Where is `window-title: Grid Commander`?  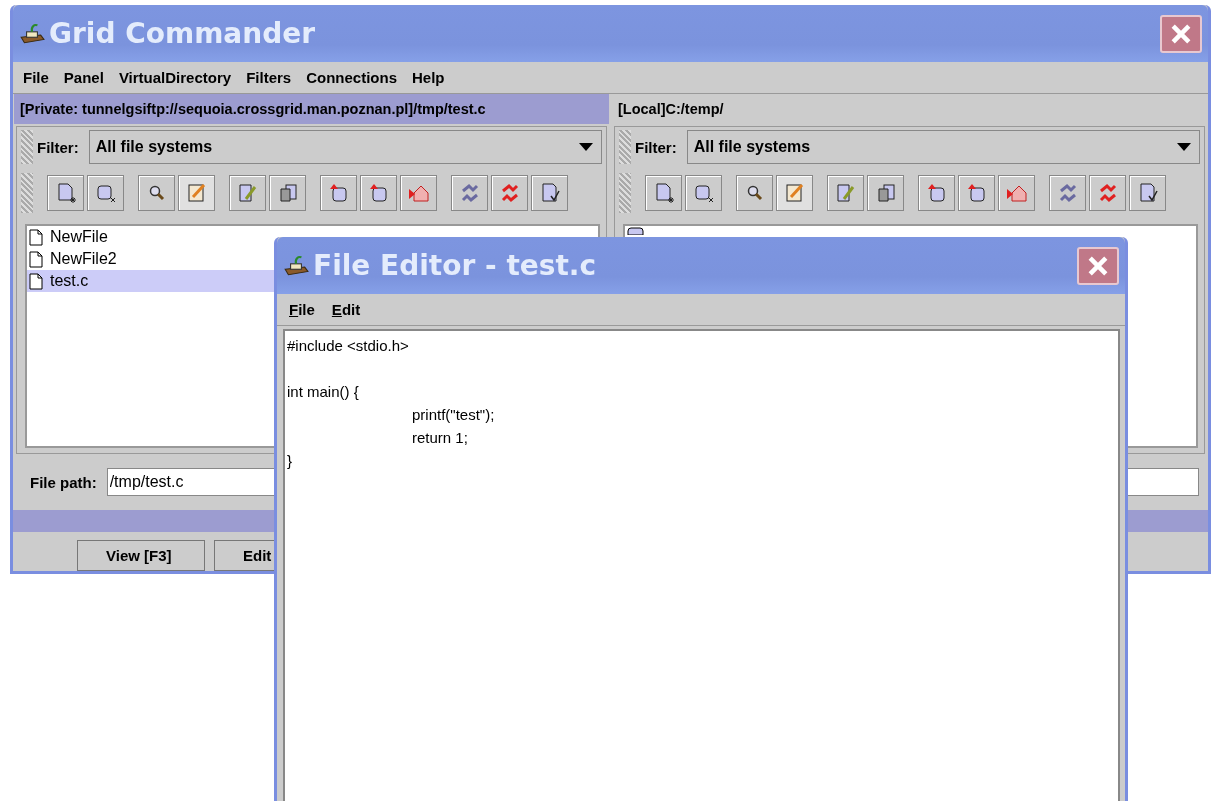 window-title: Grid Commander is located at coordinates (182, 33).